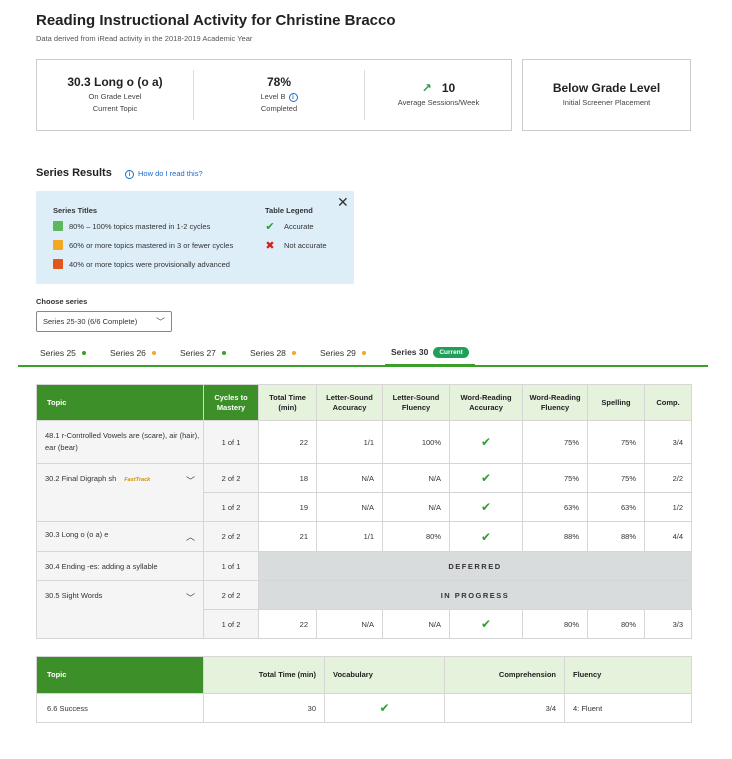 The height and width of the screenshot is (759, 732). What do you see at coordinates (270, 246) in the screenshot?
I see `x-icon: ✖` at bounding box center [270, 246].